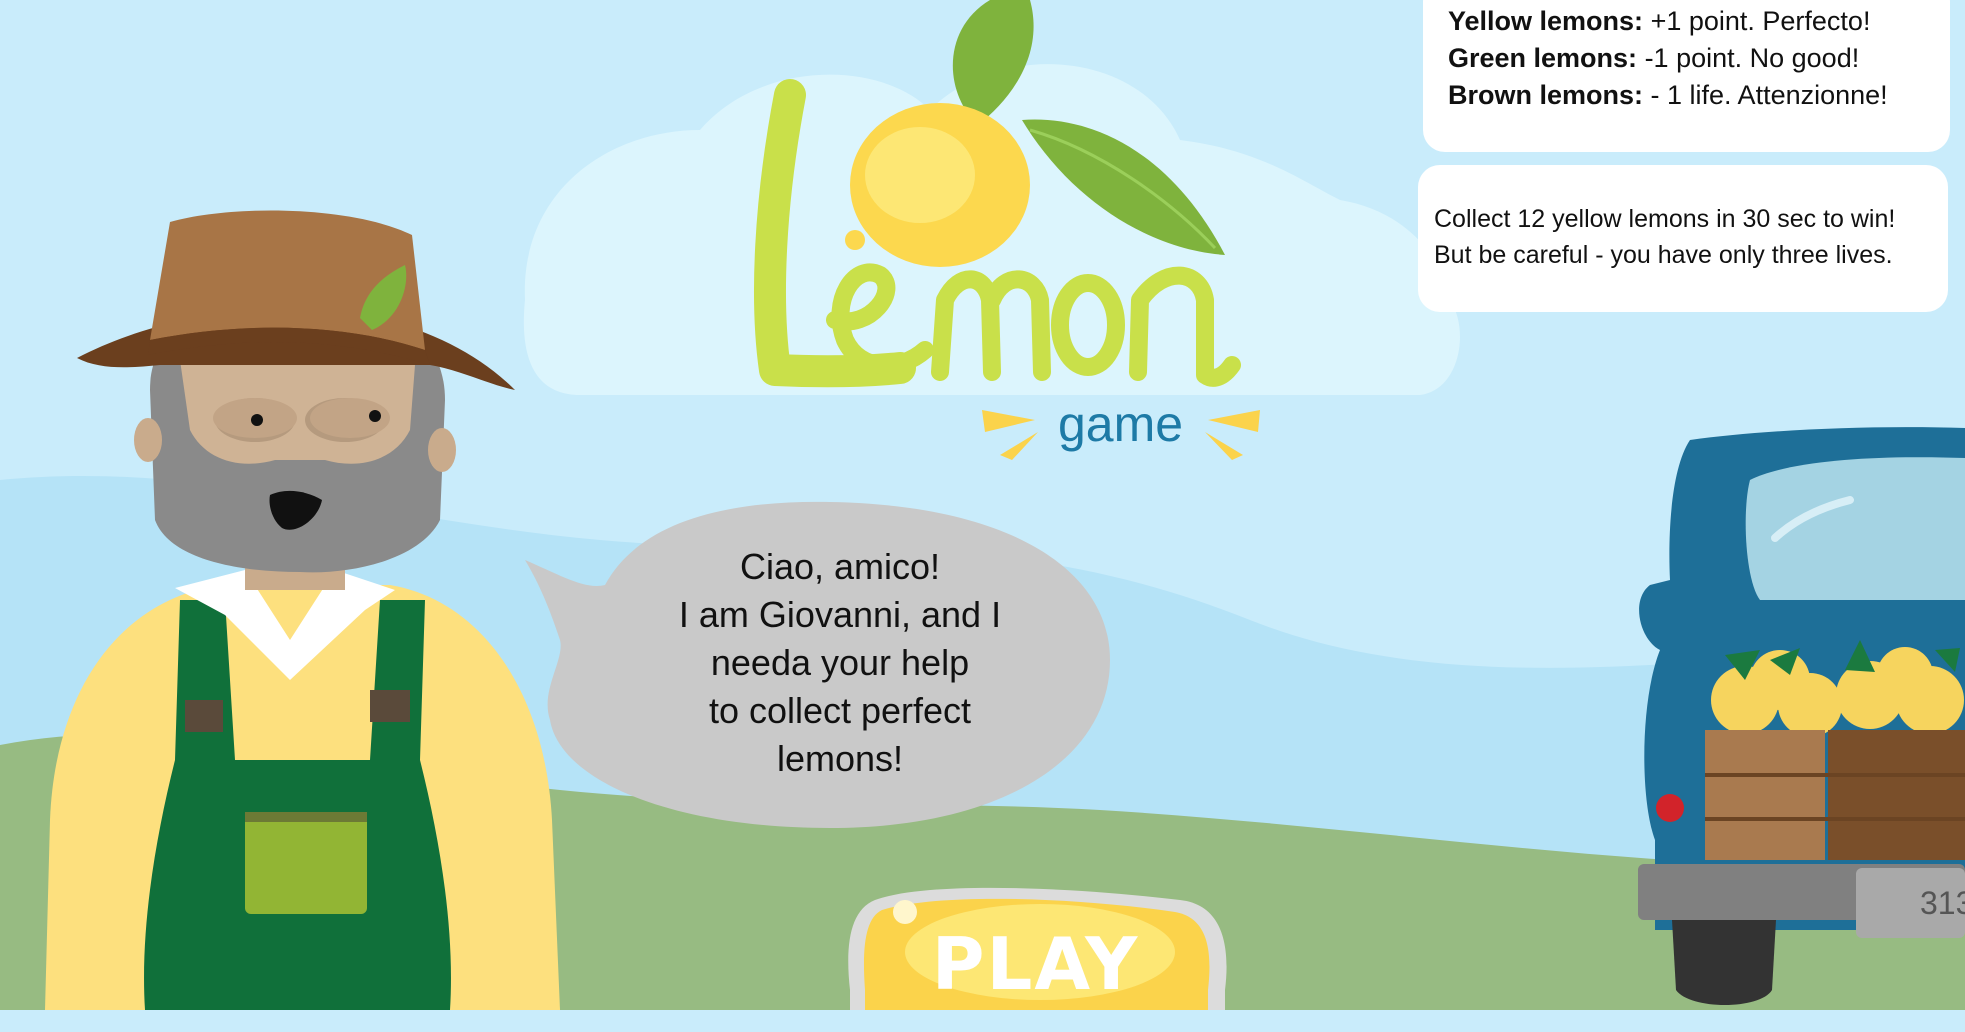 The width and height of the screenshot is (1965, 1032). I want to click on rule-green: Green lemons: -1 point. No good!, so click(1654, 58).